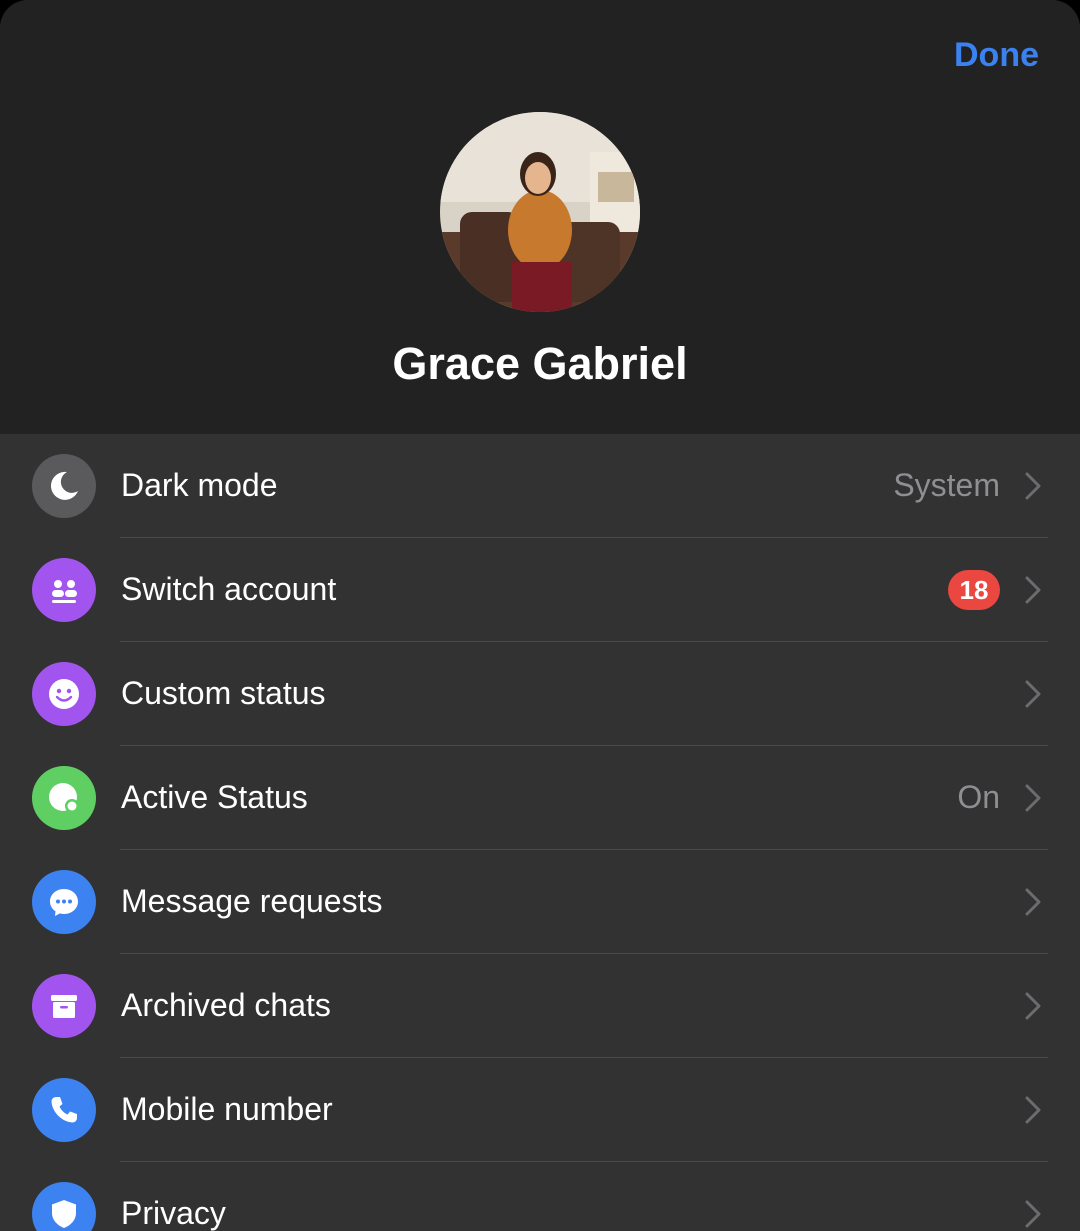 The width and height of the screenshot is (1080, 1231). Describe the element at coordinates (540, 902) in the screenshot. I see `message-requests-row: Message requests` at that location.